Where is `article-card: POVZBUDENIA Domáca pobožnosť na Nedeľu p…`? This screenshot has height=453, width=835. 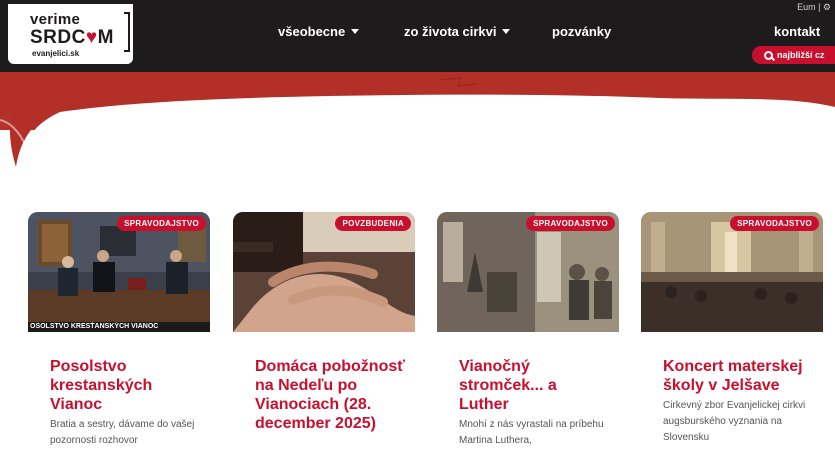
article-card: POVZBUDENIA Domáca pobožnosť na Nedeľu p… is located at coordinates (324, 332).